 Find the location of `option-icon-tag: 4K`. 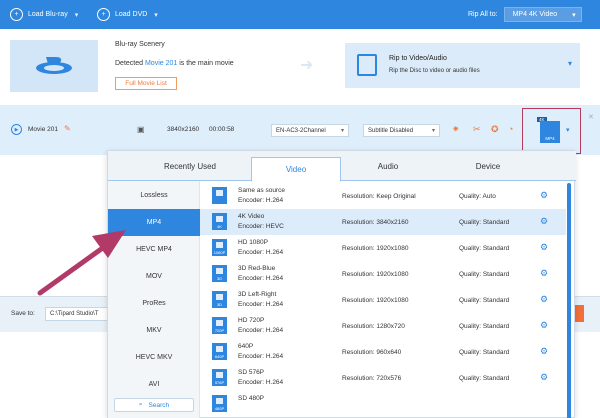

option-icon-tag: 4K is located at coordinates (219, 226).